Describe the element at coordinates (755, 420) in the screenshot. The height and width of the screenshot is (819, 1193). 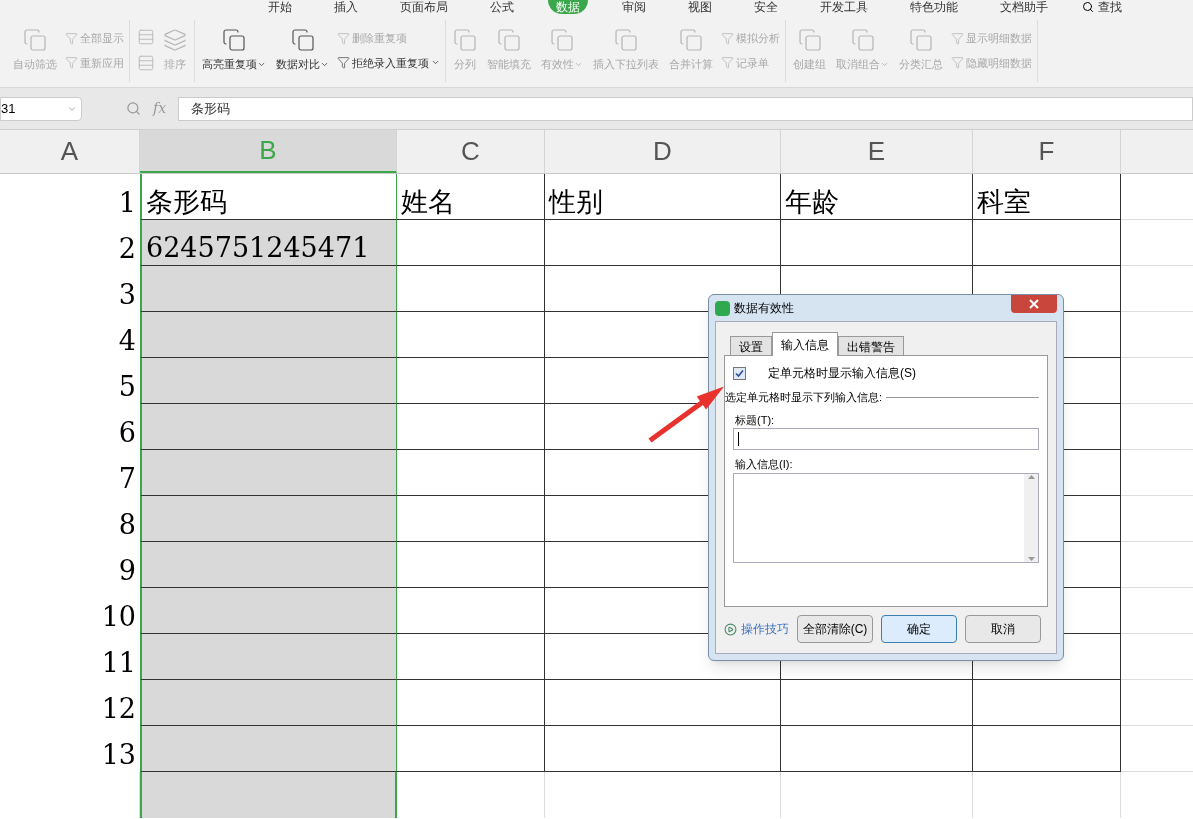
I see `field-label: 标题(T):` at that location.